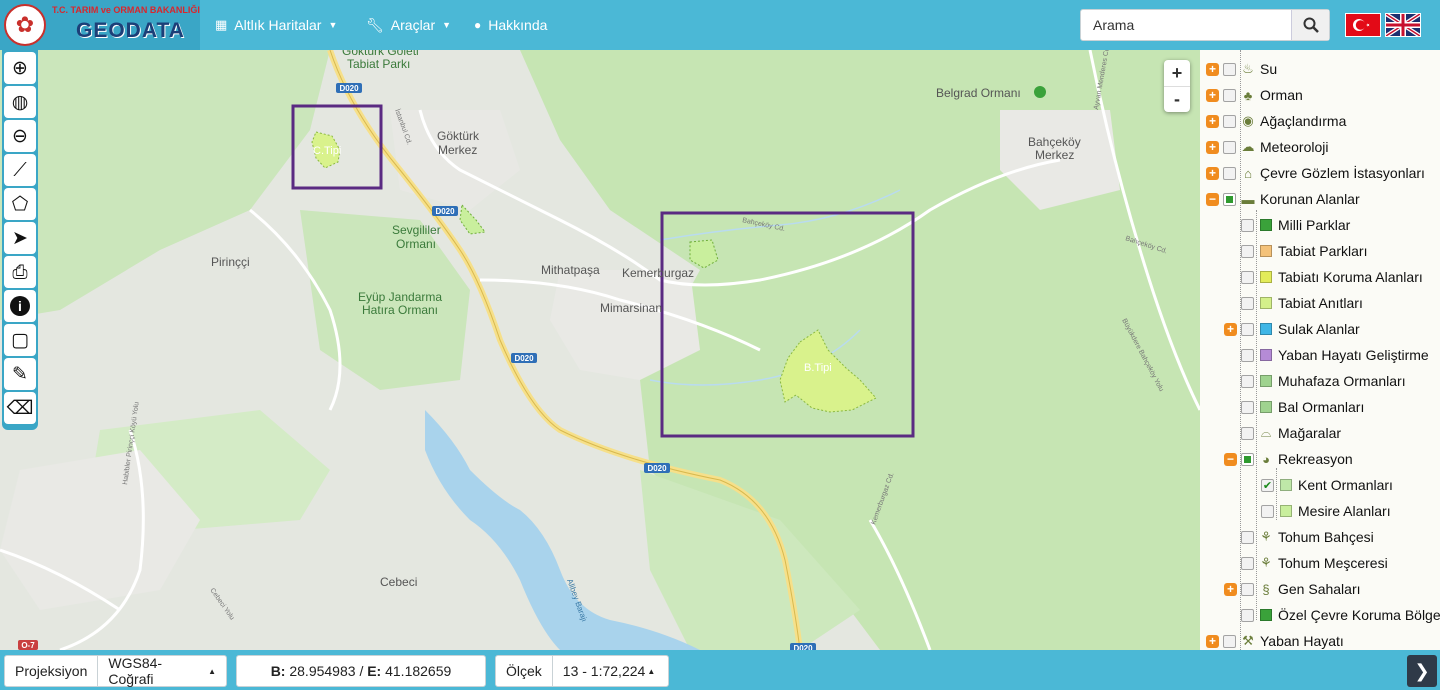 This screenshot has height=690, width=1440. What do you see at coordinates (1269, 69) in the screenshot?
I see `layer-label: Su` at bounding box center [1269, 69].